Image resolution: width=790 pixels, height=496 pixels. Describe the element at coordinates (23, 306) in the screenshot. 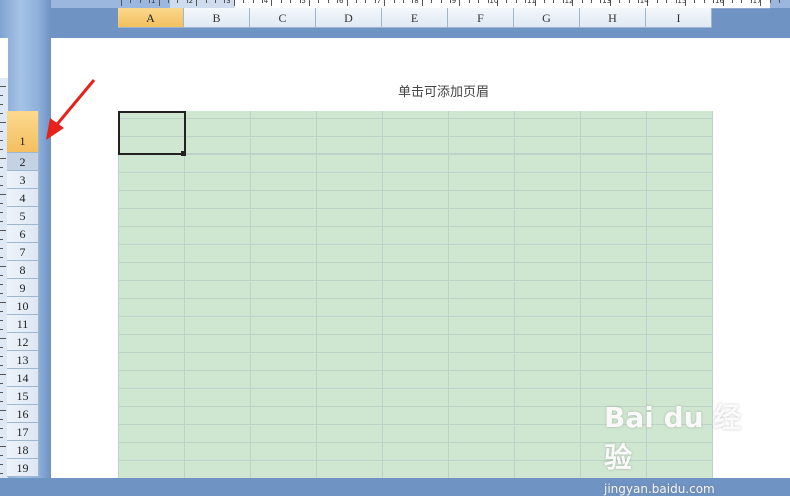

I see `row-header-10: 10` at that location.